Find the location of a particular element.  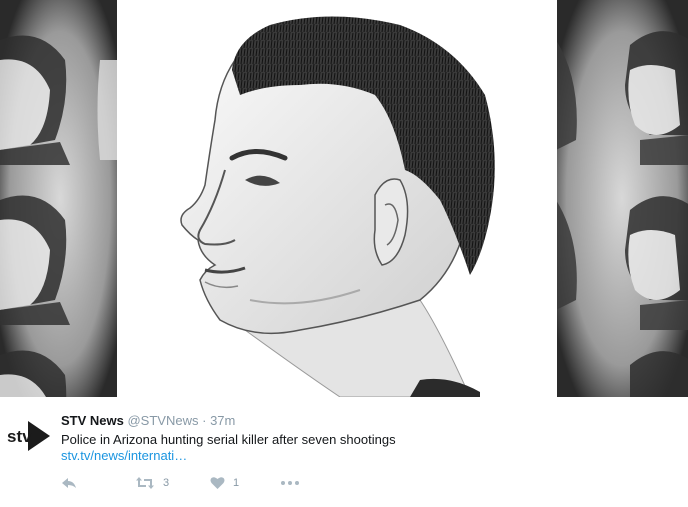

author-name: STV News is located at coordinates (92, 420).